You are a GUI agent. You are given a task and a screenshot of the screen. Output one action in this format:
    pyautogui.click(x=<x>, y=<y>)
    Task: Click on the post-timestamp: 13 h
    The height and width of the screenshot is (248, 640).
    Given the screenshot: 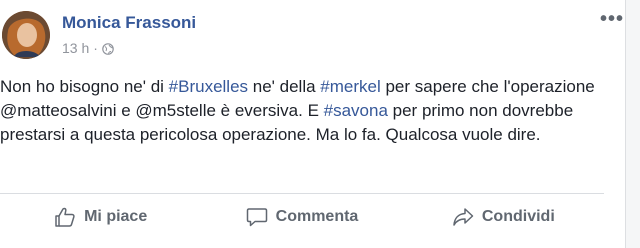 What is the action you would take?
    pyautogui.click(x=75, y=48)
    